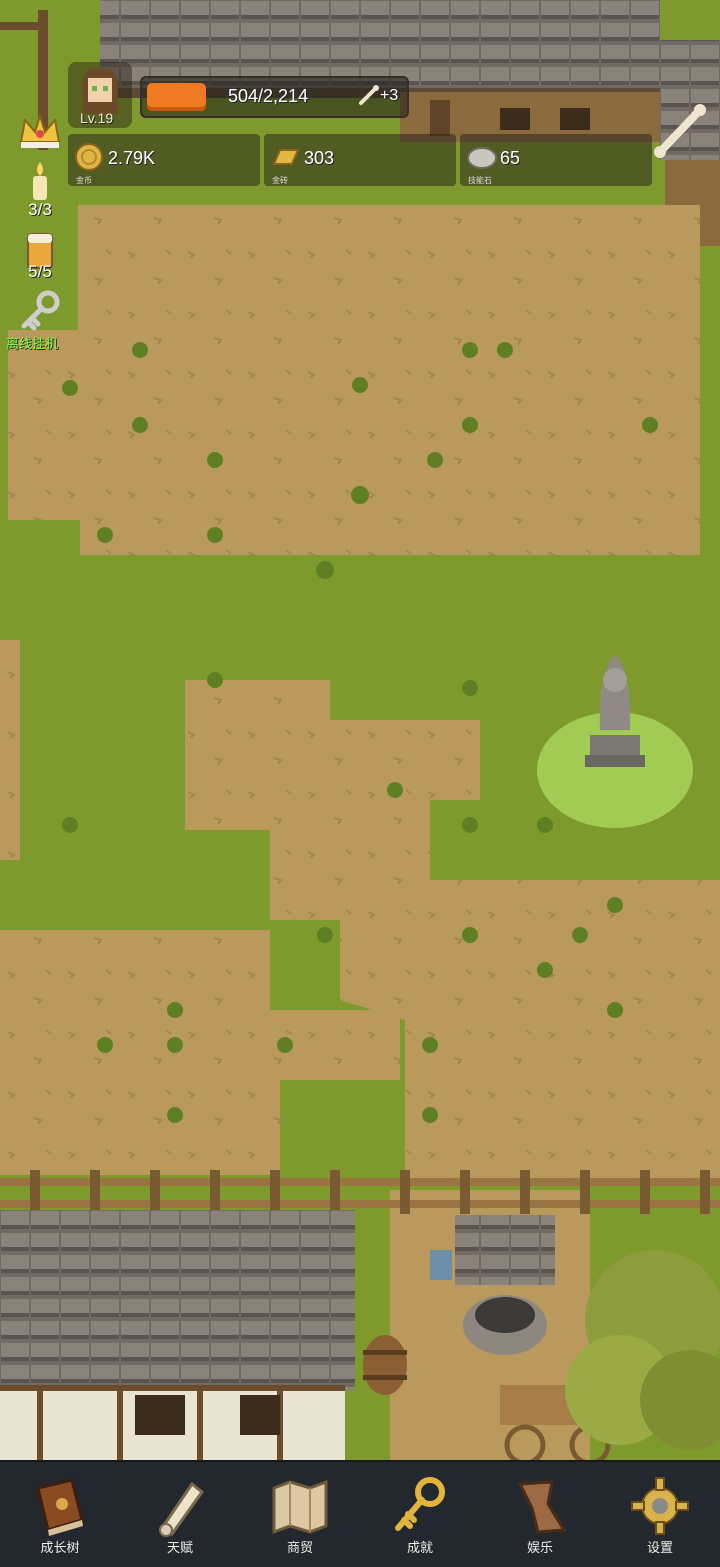  Describe the element at coordinates (510, 158) in the screenshot. I see `currency-value: 65` at that location.